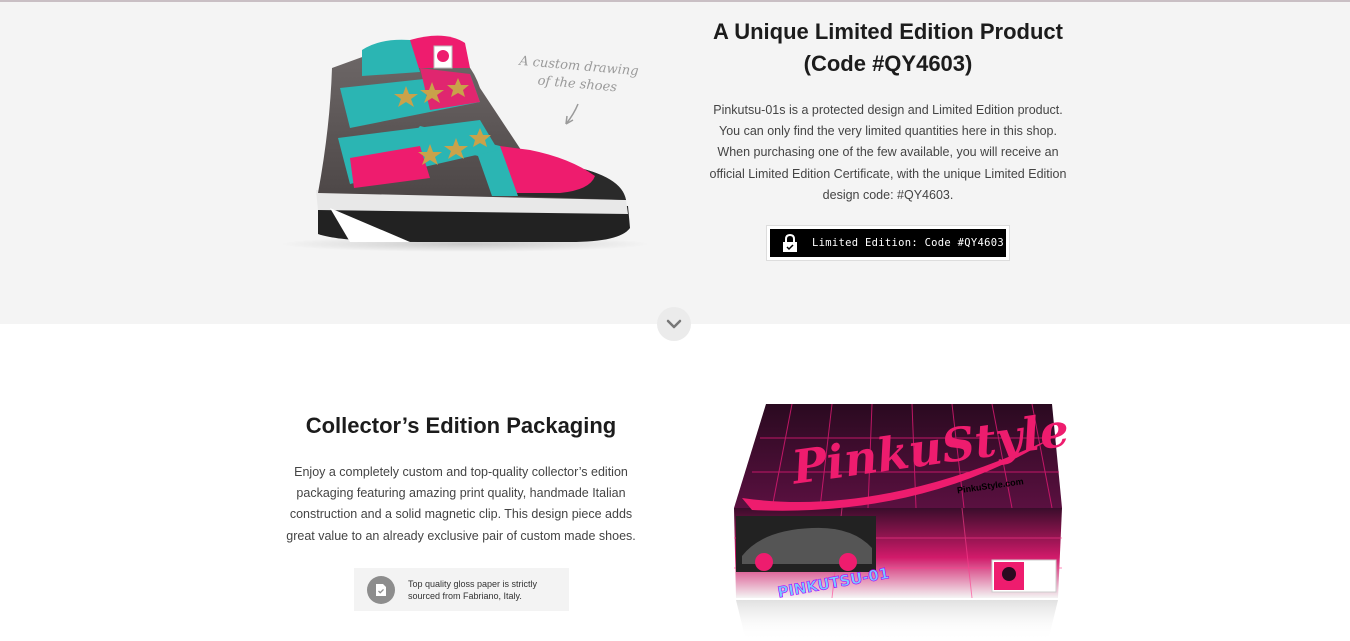 This screenshot has height=641, width=1350. What do you see at coordinates (897, 519) in the screenshot?
I see `packaging-box-image: PinkuStyle PinkuStyle.com PINKUTSU-01` at bounding box center [897, 519].